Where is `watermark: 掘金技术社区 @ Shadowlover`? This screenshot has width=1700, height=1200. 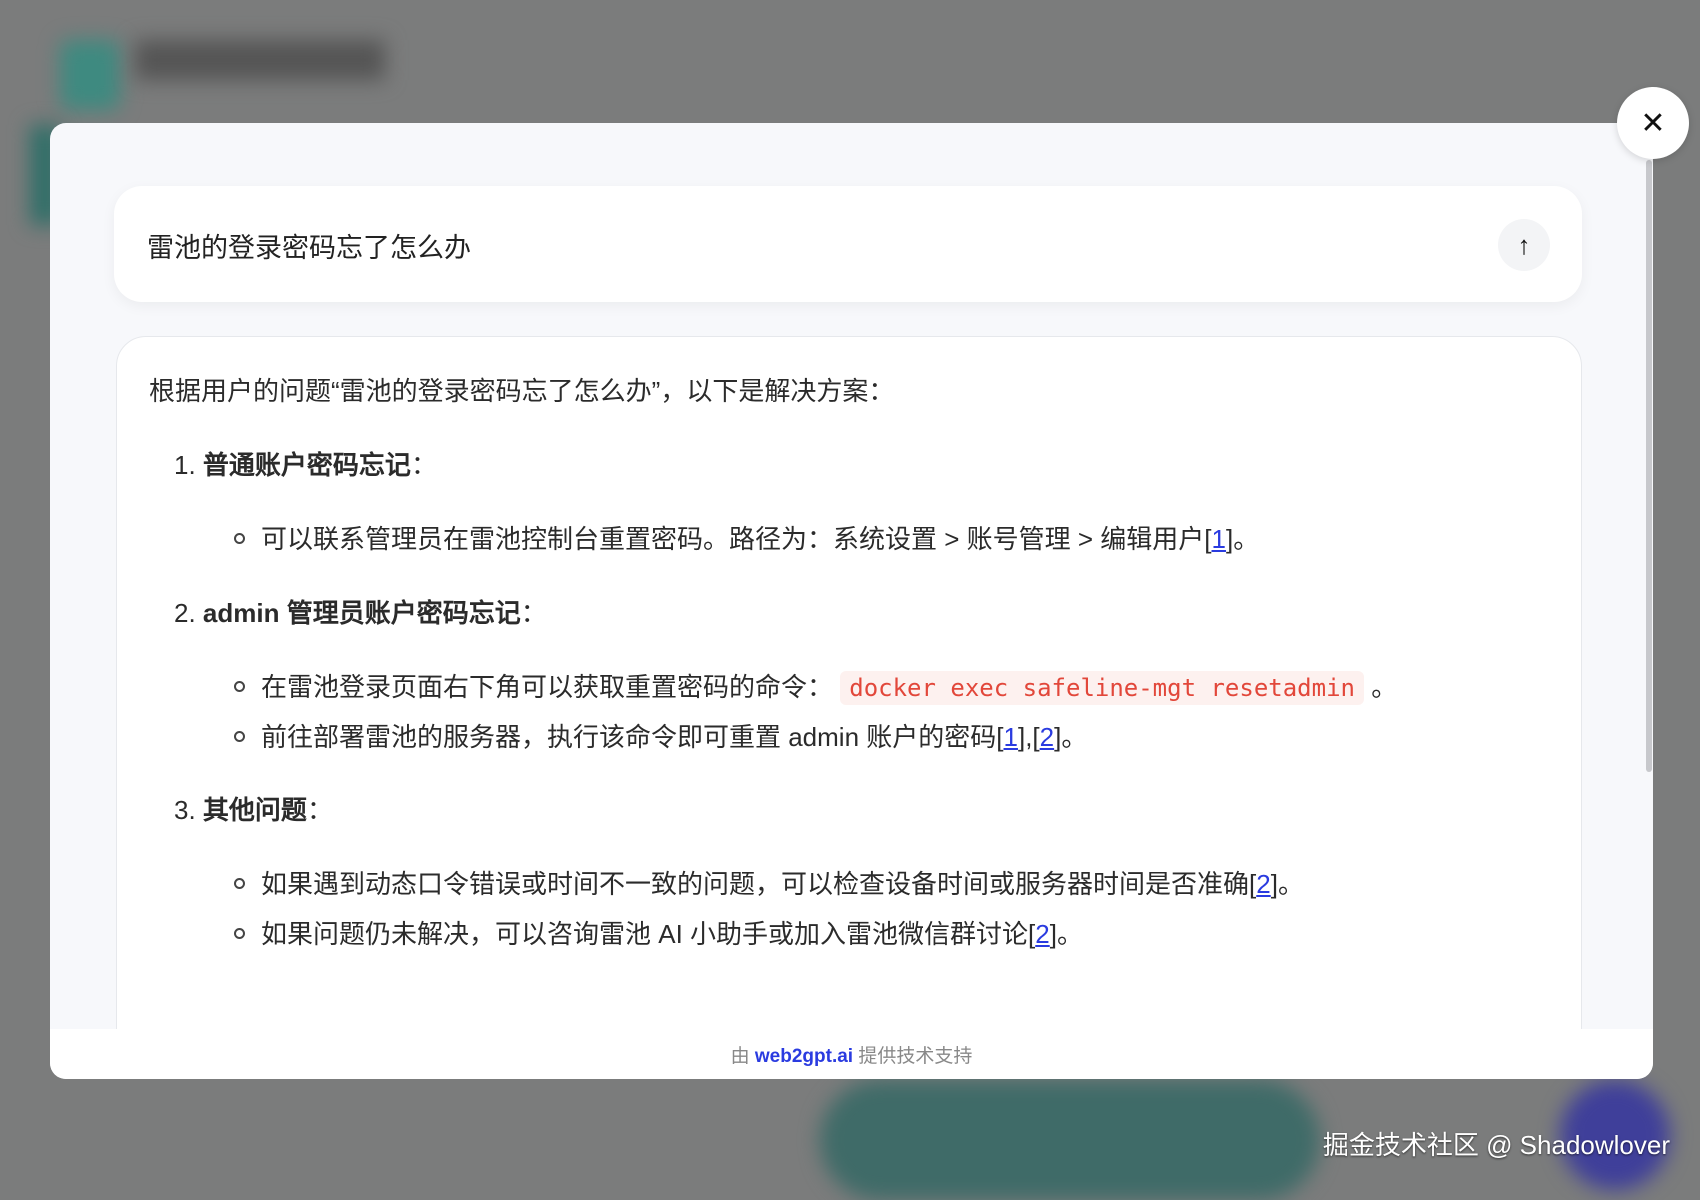
watermark: 掘金技术社区 @ Shadowlover is located at coordinates (1496, 1145).